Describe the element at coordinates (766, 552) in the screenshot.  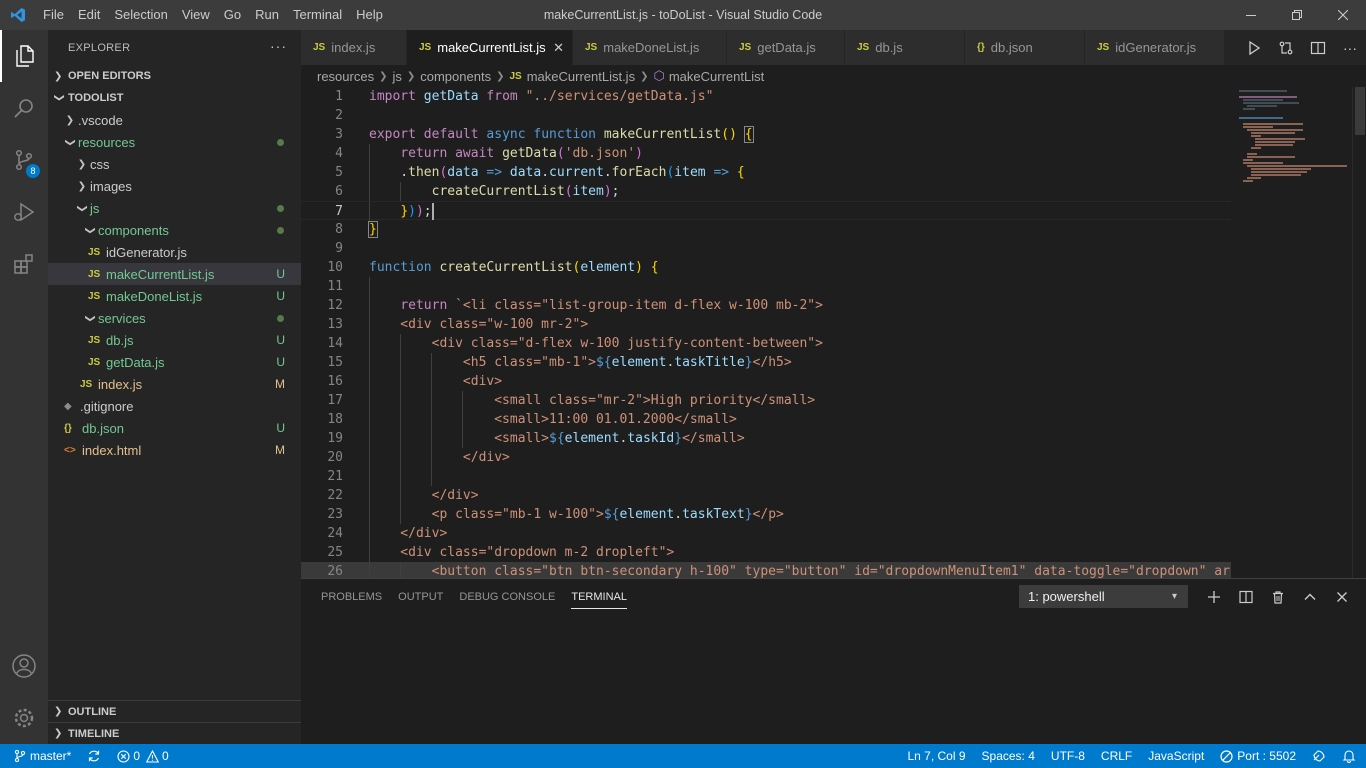
I see `code-line: 25 <div class="dropdown m-2 dropleft">` at that location.